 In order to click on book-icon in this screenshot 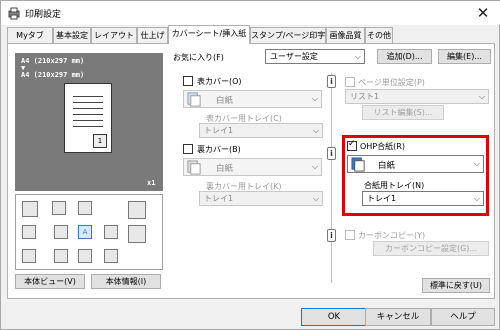, I will do `click(29, 256)`.